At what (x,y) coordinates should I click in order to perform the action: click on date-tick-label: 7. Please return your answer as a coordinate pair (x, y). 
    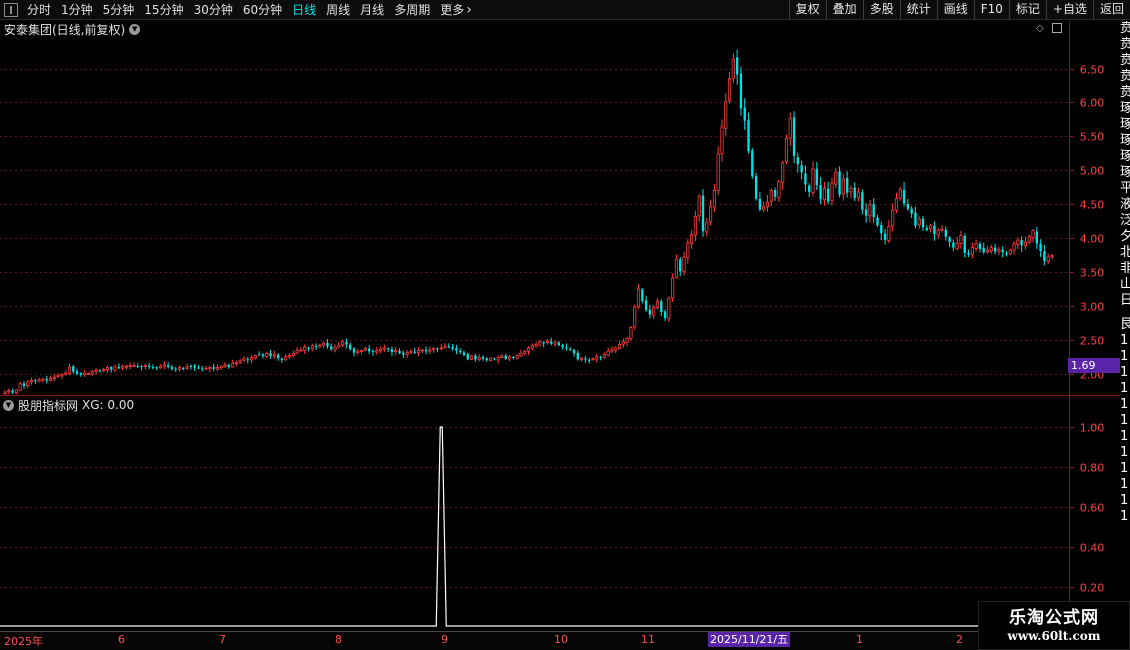
    Looking at the image, I should click on (222, 639).